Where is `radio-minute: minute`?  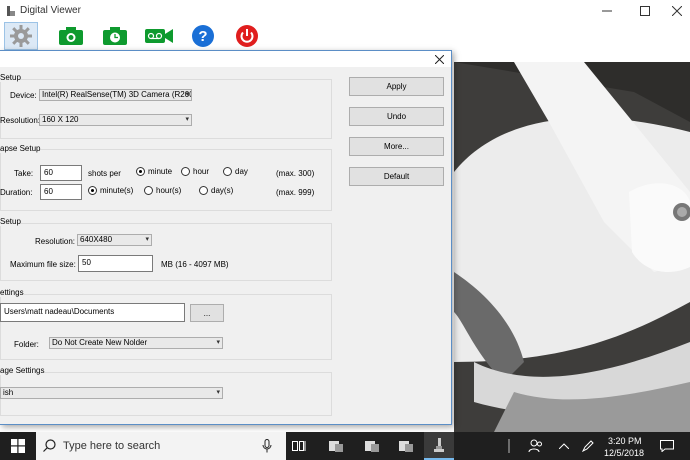 radio-minute: minute is located at coordinates (154, 171).